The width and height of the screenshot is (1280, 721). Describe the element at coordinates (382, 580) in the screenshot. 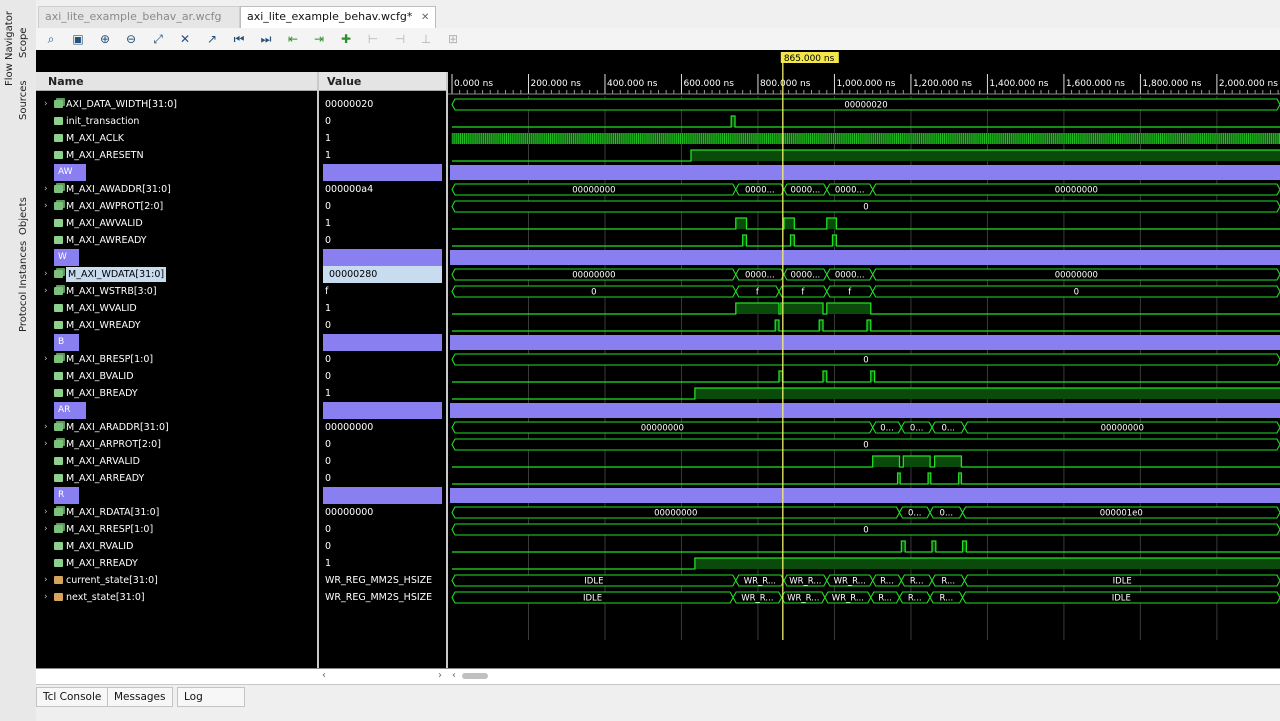

I see `value-row-current-state: WR_REG_MM2S_HSIZE` at that location.